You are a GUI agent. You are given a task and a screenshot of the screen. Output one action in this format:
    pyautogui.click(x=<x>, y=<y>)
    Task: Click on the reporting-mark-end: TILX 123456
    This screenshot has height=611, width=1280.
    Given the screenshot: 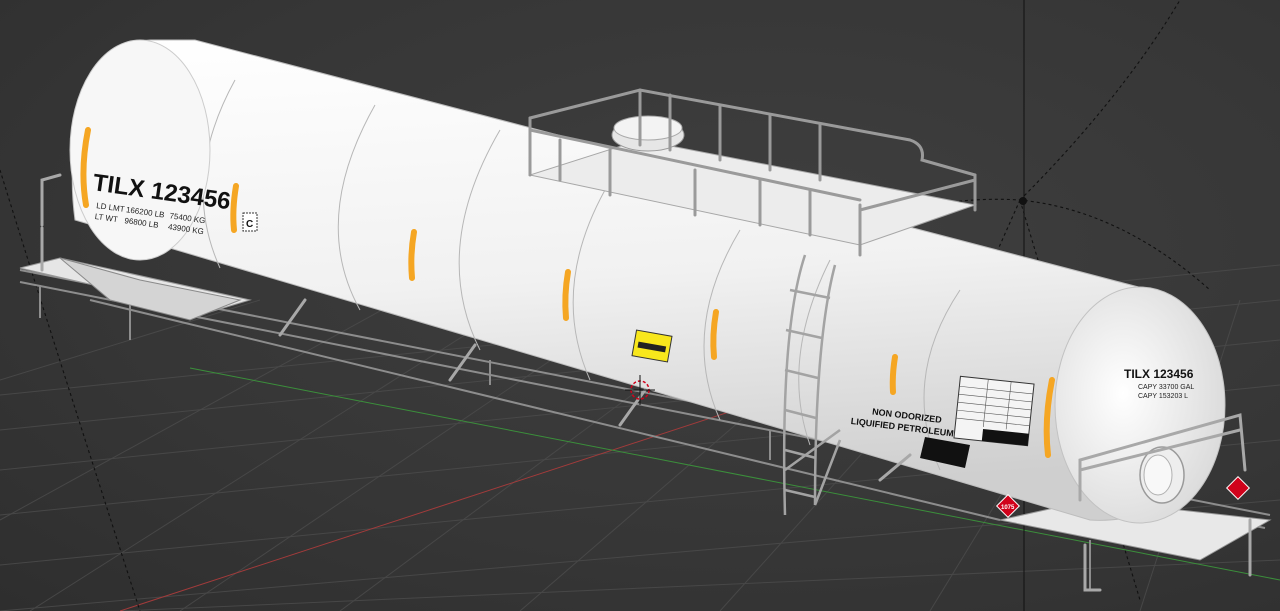 What is the action you would take?
    pyautogui.click(x=1159, y=374)
    